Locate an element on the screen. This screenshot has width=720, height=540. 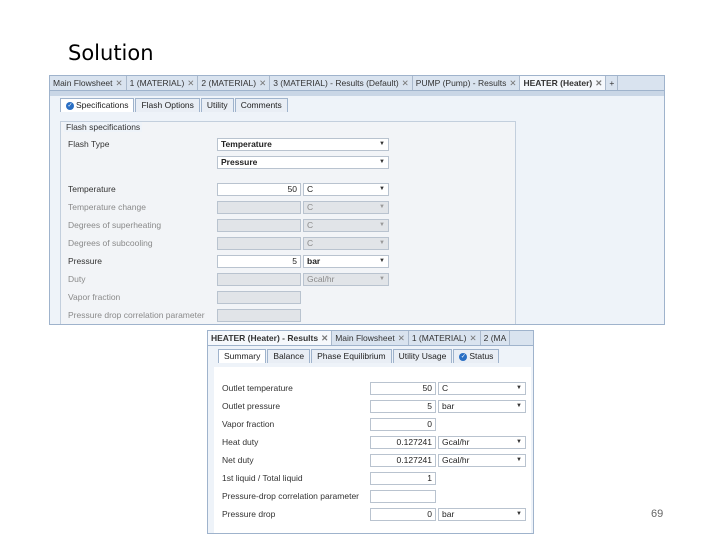
doc-tab-label: HEATER (Heater) is located at coordinates (558, 83).